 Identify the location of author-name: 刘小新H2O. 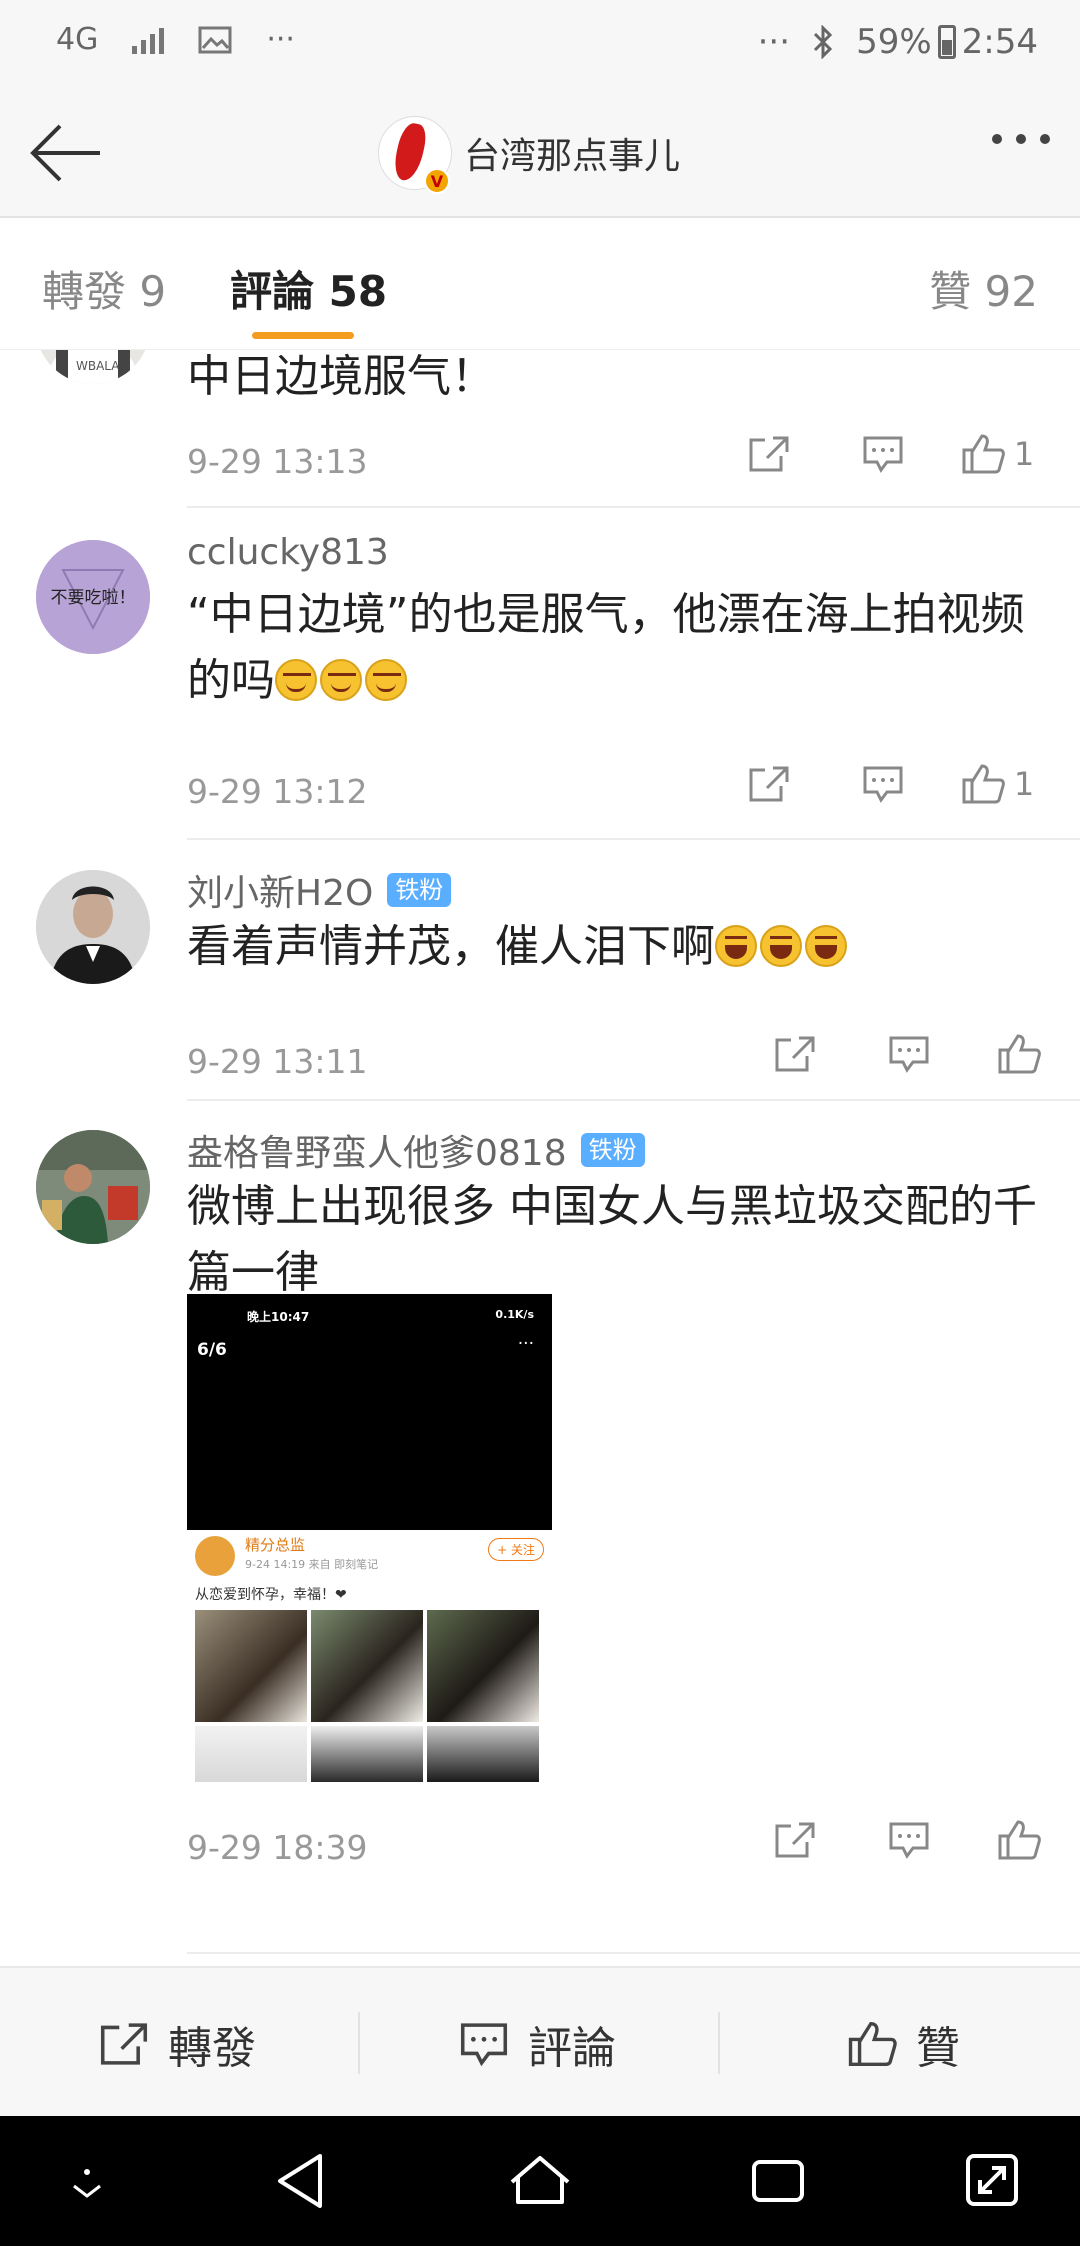
(280, 890).